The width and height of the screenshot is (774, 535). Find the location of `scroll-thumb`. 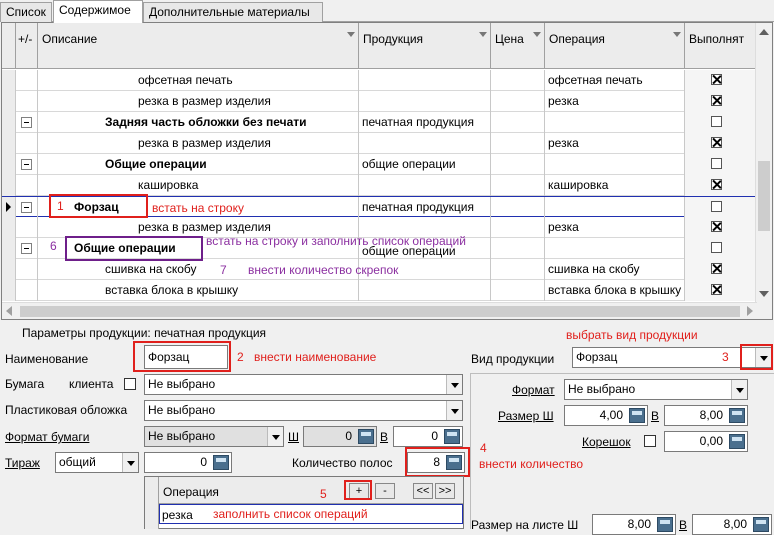

scroll-thumb is located at coordinates (764, 196).